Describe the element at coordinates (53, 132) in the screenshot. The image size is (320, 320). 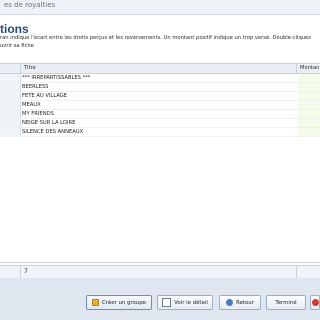
I see `row-title: SILENCE DES ANNEAUX` at that location.